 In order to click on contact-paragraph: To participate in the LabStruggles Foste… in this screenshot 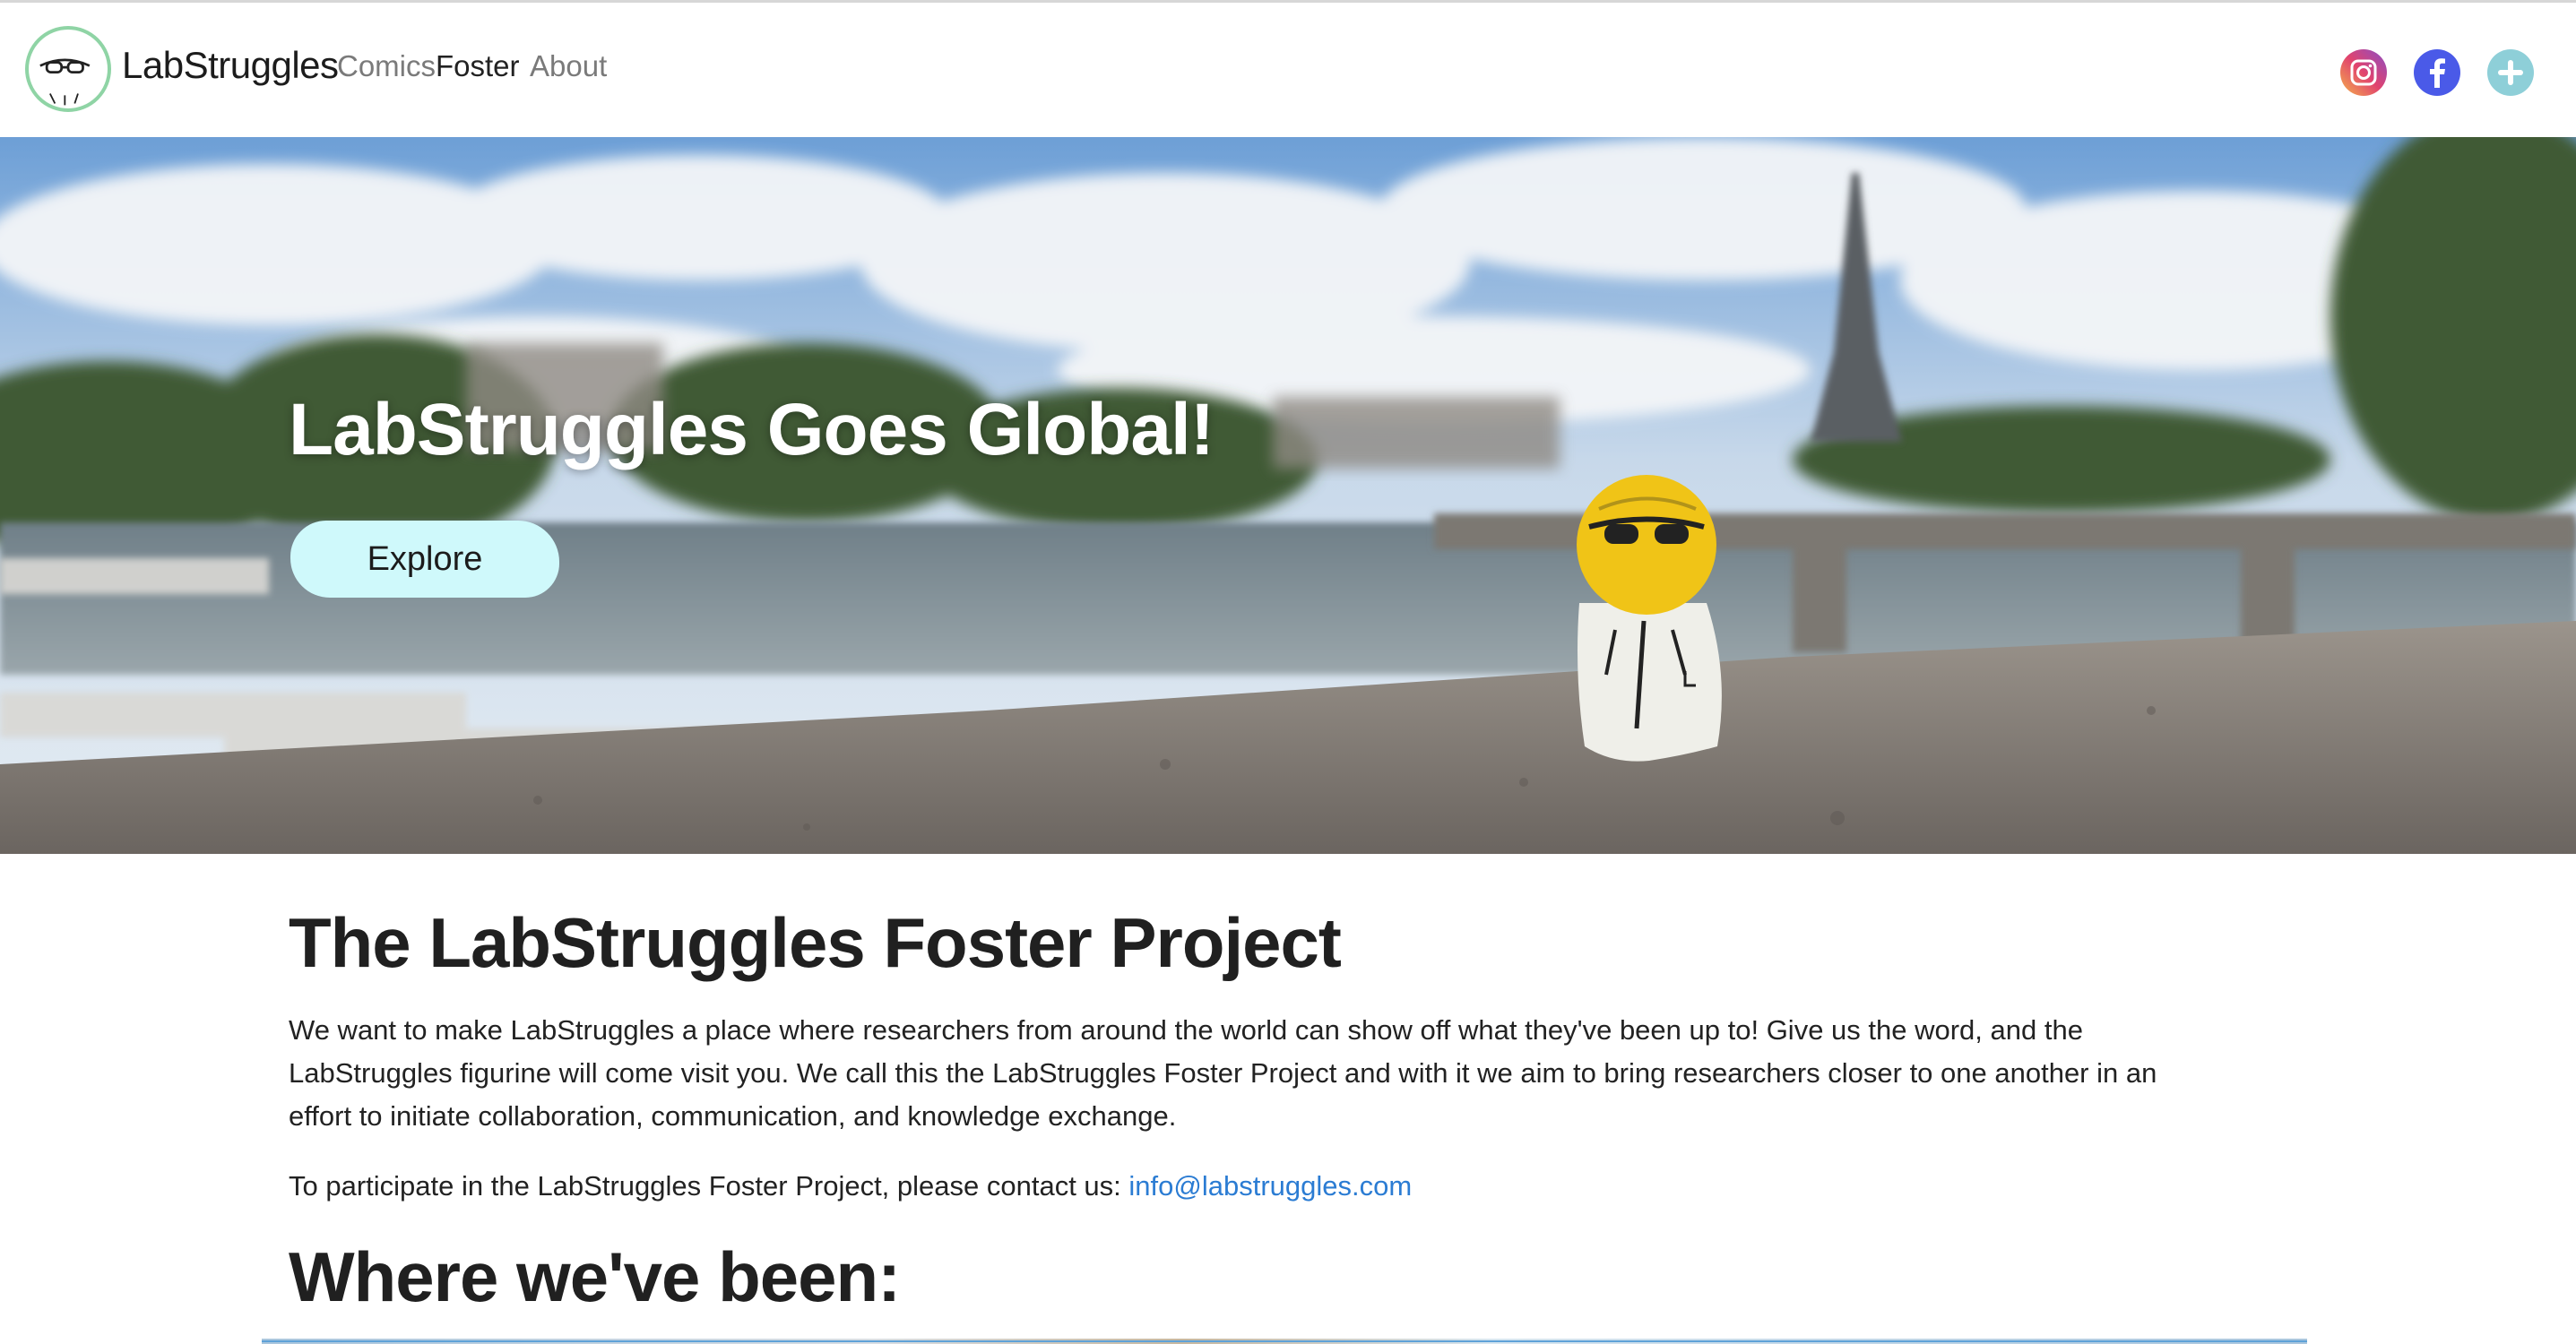, I will do `click(1274, 1186)`.